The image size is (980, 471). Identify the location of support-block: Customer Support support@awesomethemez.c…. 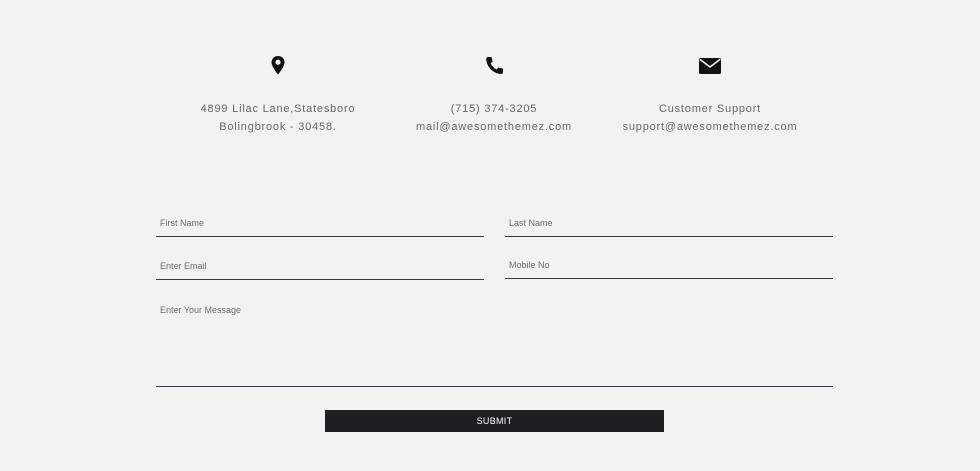
(710, 95).